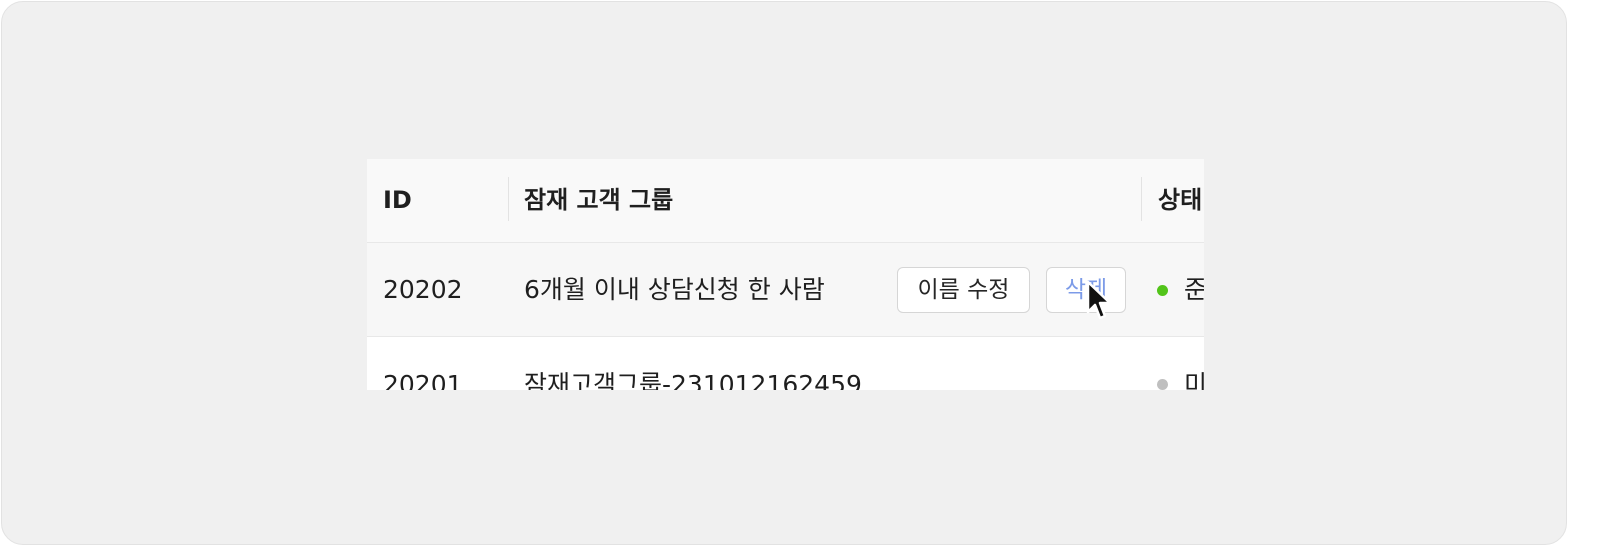  Describe the element at coordinates (785, 364) in the screenshot. I see `table-row: 20201 잠재고객그룹-231012162459 미` at that location.